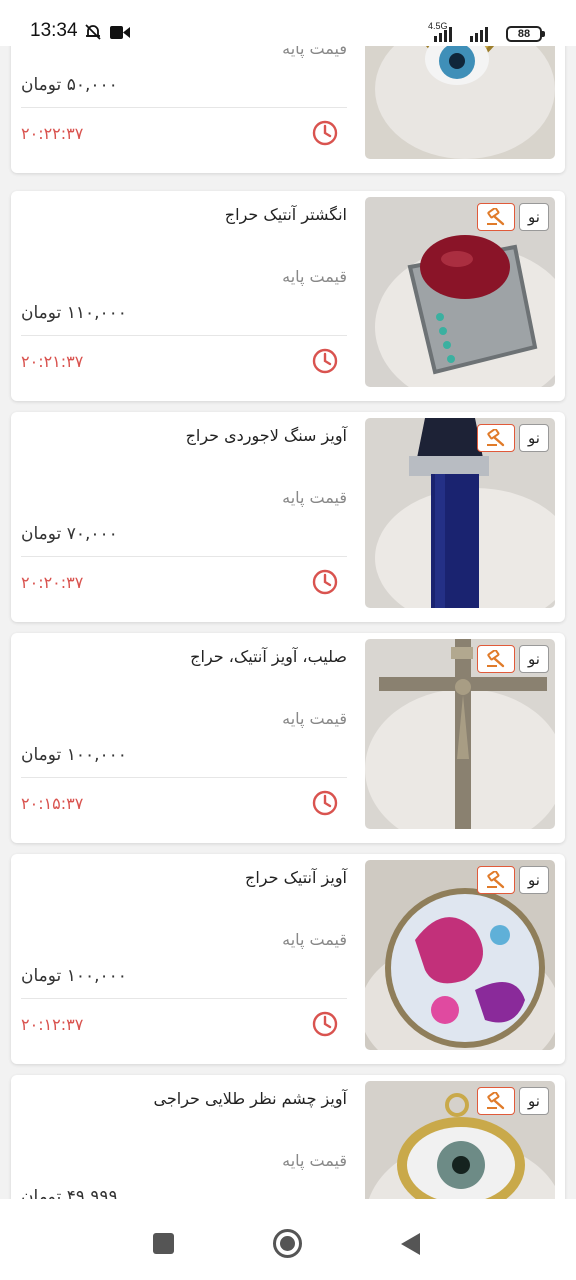 The width and height of the screenshot is (576, 1280). What do you see at coordinates (93, 32) in the screenshot?
I see `mute-icon` at bounding box center [93, 32].